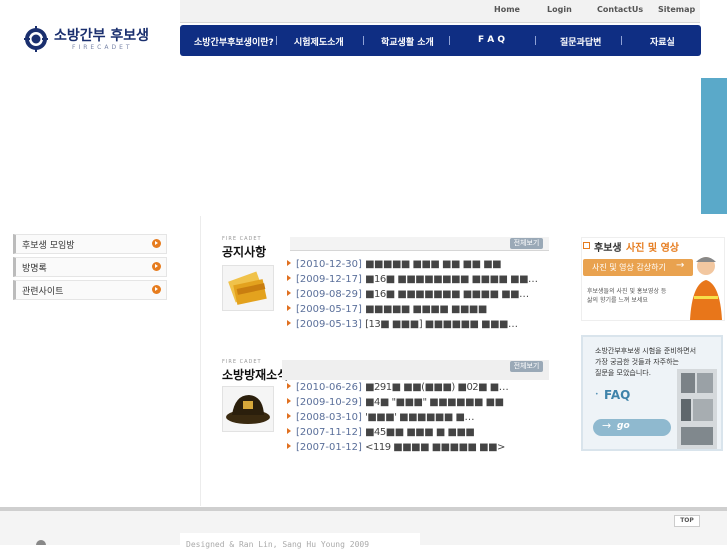  What do you see at coordinates (248, 409) in the screenshot?
I see `disaster-thumbnail` at bounding box center [248, 409].